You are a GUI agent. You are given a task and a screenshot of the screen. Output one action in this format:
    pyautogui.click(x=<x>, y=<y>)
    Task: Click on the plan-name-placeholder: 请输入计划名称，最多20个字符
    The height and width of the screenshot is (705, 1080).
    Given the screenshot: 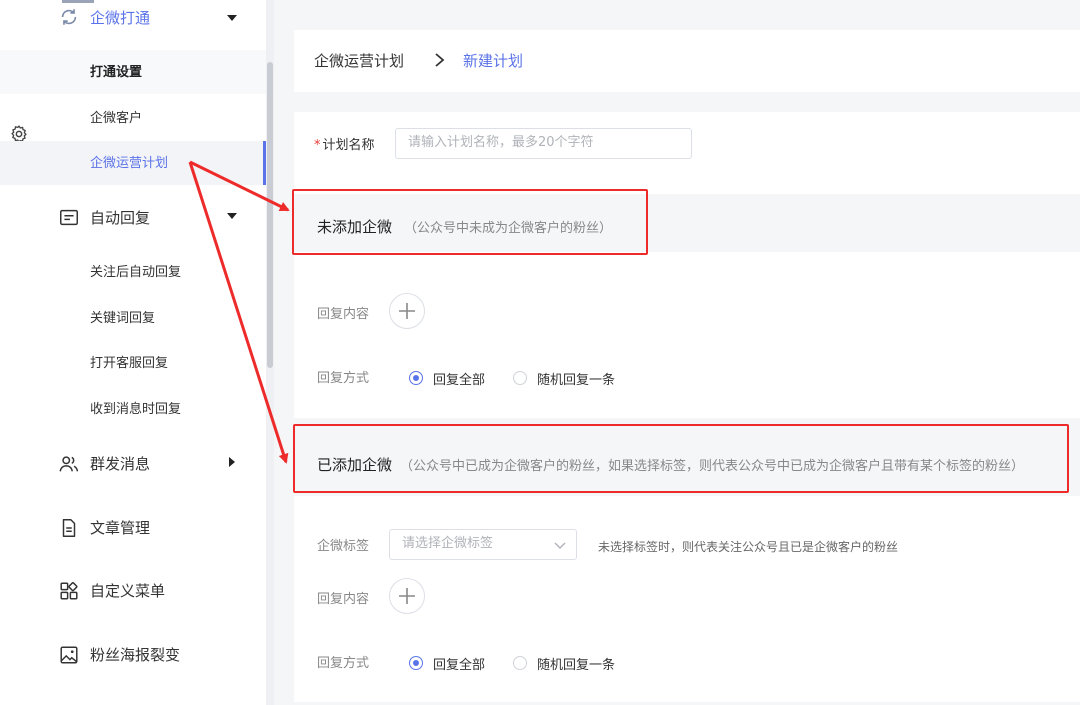 What is the action you would take?
    pyautogui.click(x=501, y=142)
    